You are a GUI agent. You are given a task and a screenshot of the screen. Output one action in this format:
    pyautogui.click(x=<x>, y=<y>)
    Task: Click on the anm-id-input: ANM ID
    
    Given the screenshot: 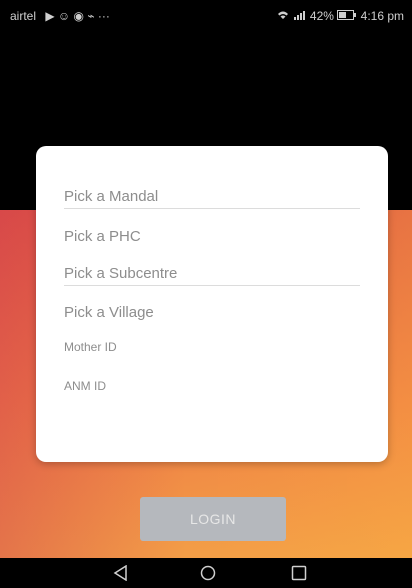 What is the action you would take?
    pyautogui.click(x=212, y=386)
    